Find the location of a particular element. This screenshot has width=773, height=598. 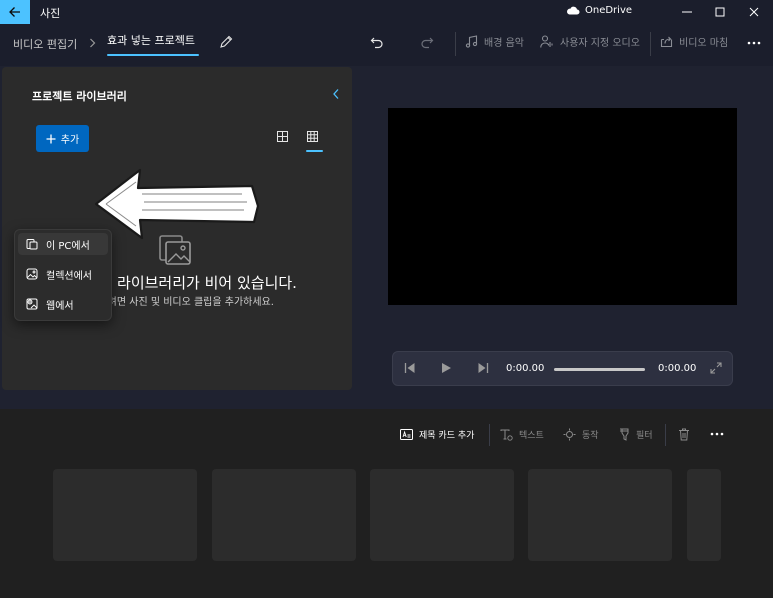

add-title-card-label: 제목 카드 추가 is located at coordinates (447, 436).